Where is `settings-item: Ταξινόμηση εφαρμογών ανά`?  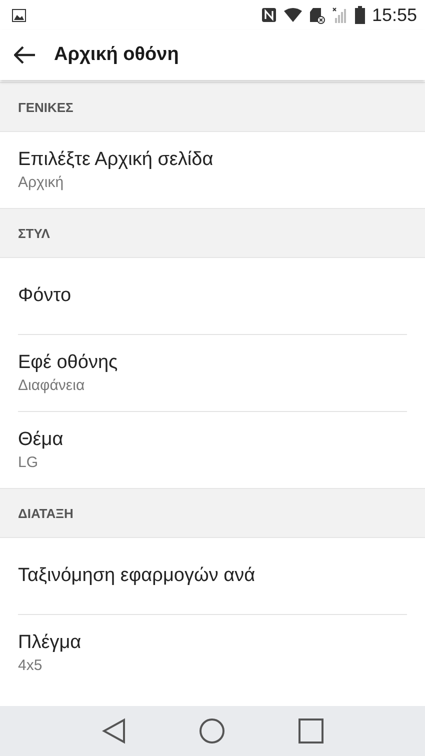 settings-item: Ταξινόμηση εφαρμογών ανά is located at coordinates (212, 576).